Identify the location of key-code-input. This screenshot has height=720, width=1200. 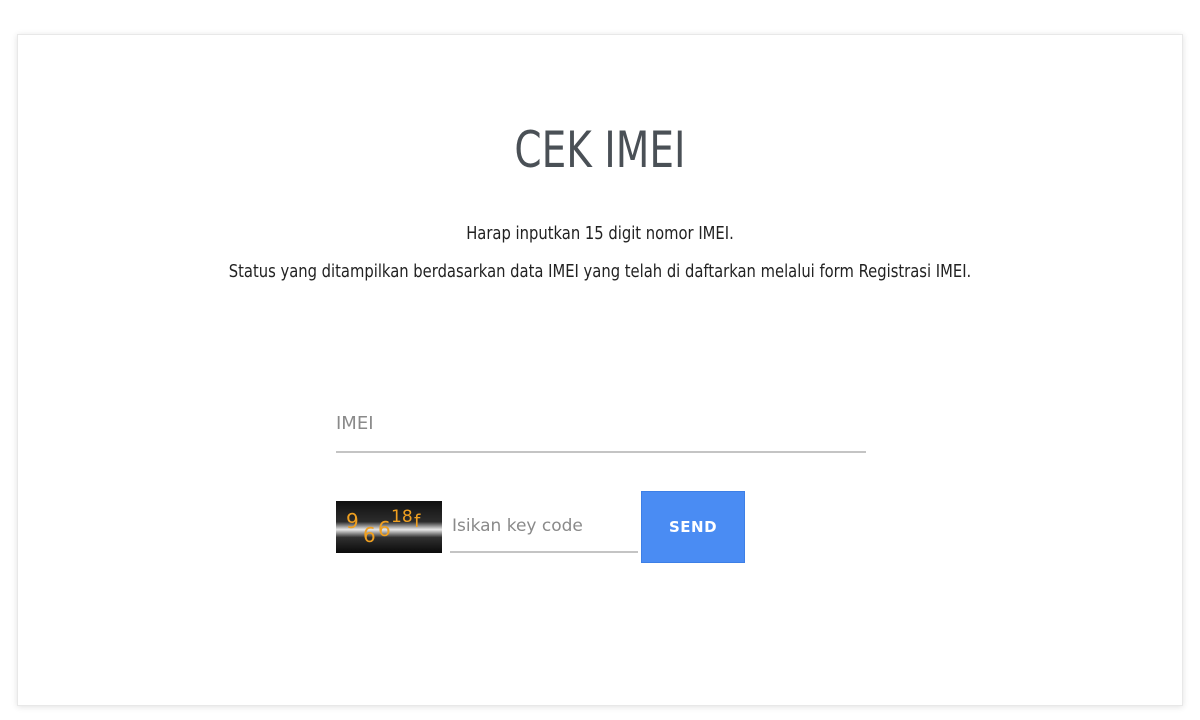
(544, 527).